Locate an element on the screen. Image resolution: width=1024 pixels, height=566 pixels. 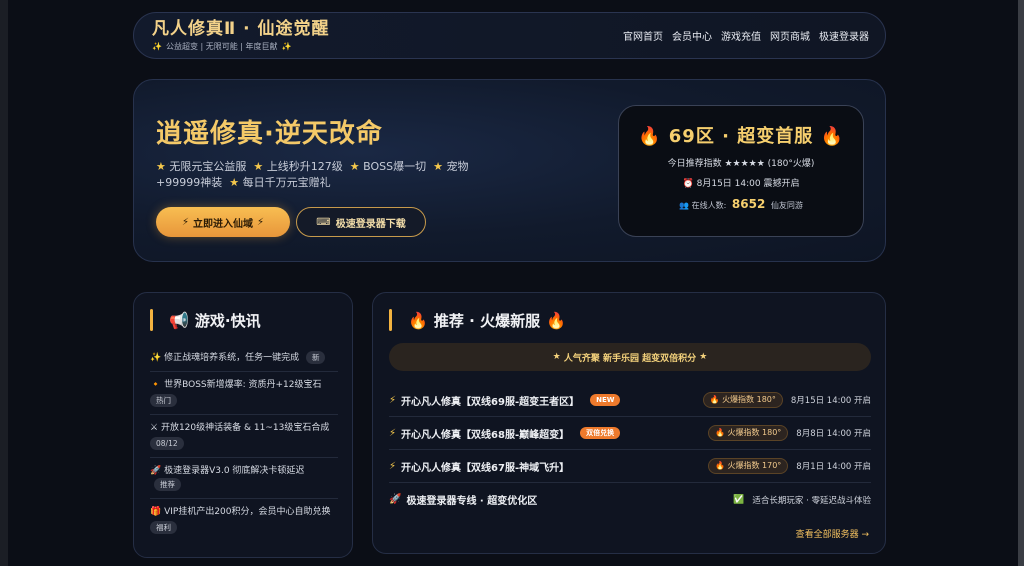
megaphone-icon: 📢 is located at coordinates (179, 320).